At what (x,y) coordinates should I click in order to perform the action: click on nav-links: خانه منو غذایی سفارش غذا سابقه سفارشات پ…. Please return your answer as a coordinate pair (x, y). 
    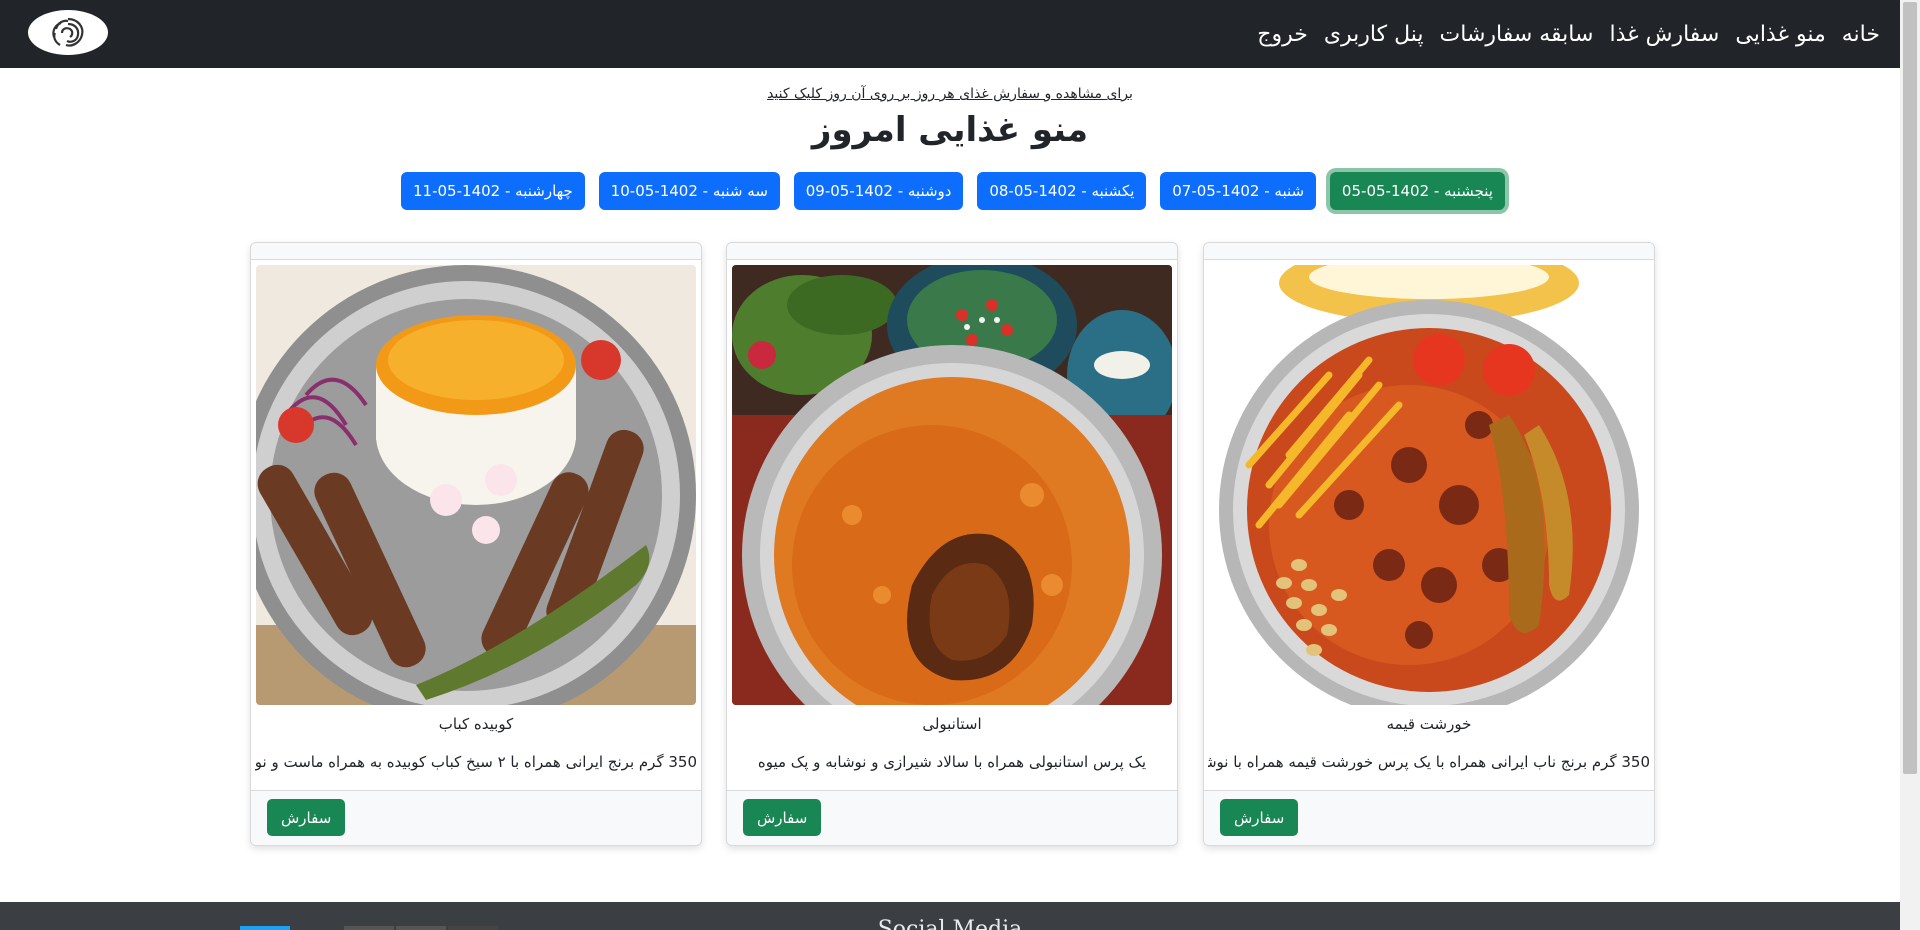
    Looking at the image, I should click on (1568, 34).